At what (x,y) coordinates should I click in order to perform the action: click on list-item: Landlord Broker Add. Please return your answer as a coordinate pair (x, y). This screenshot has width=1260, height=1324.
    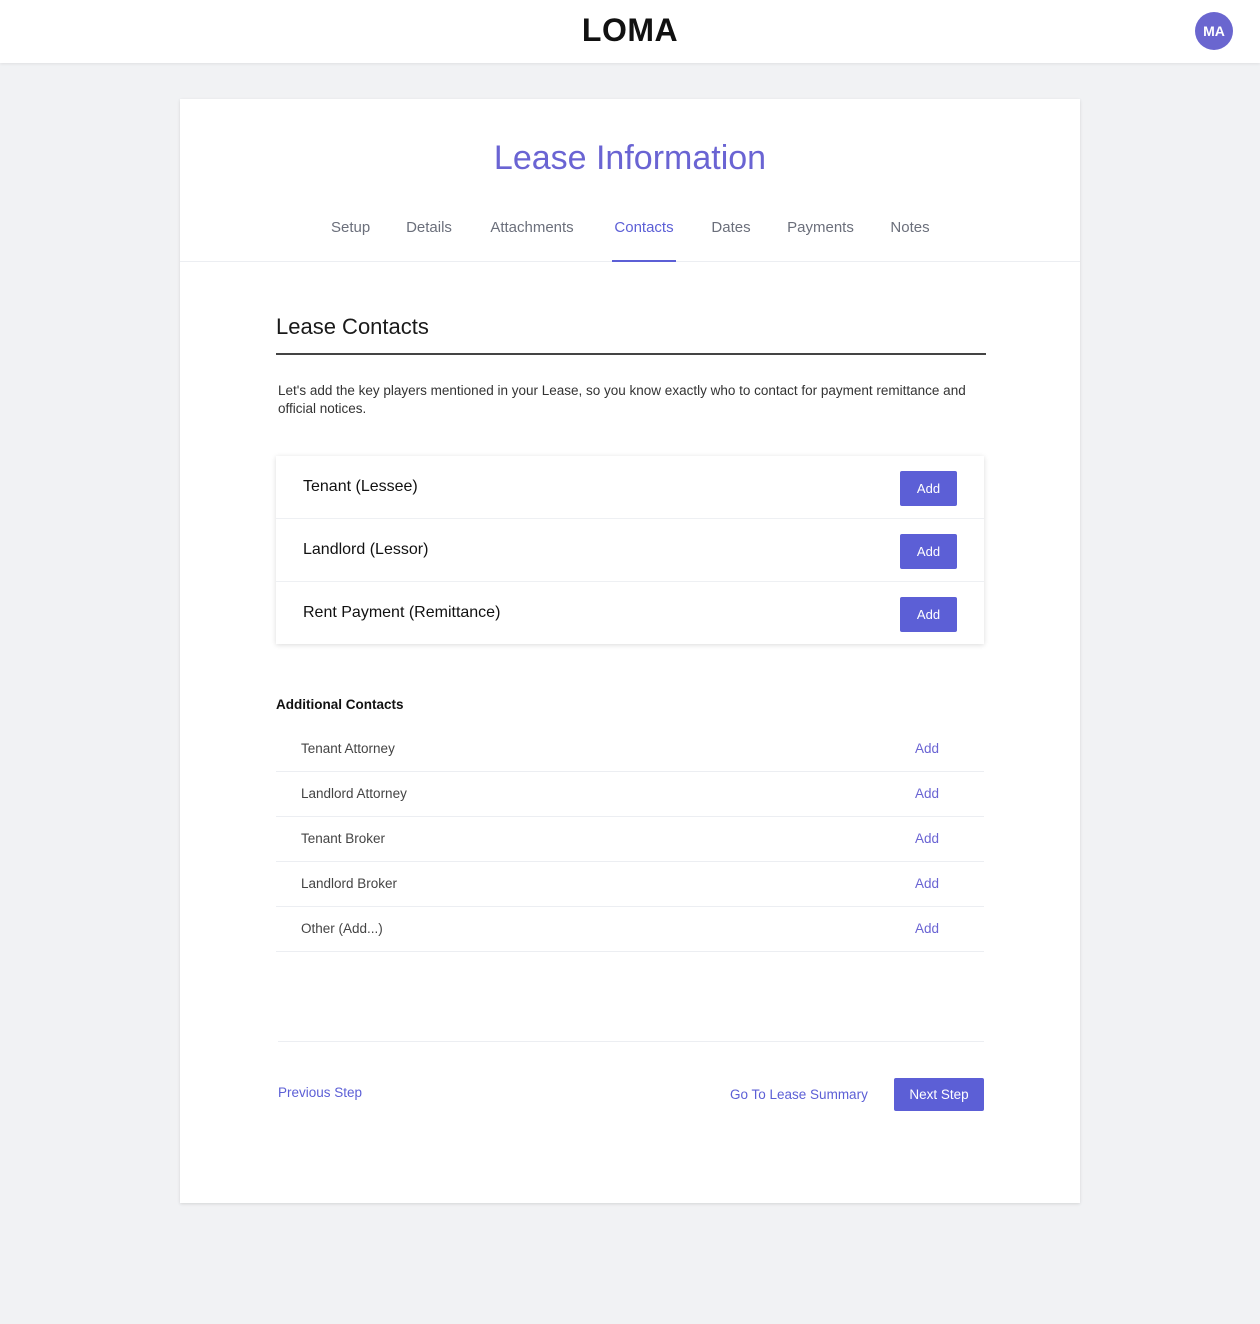
    Looking at the image, I should click on (630, 884).